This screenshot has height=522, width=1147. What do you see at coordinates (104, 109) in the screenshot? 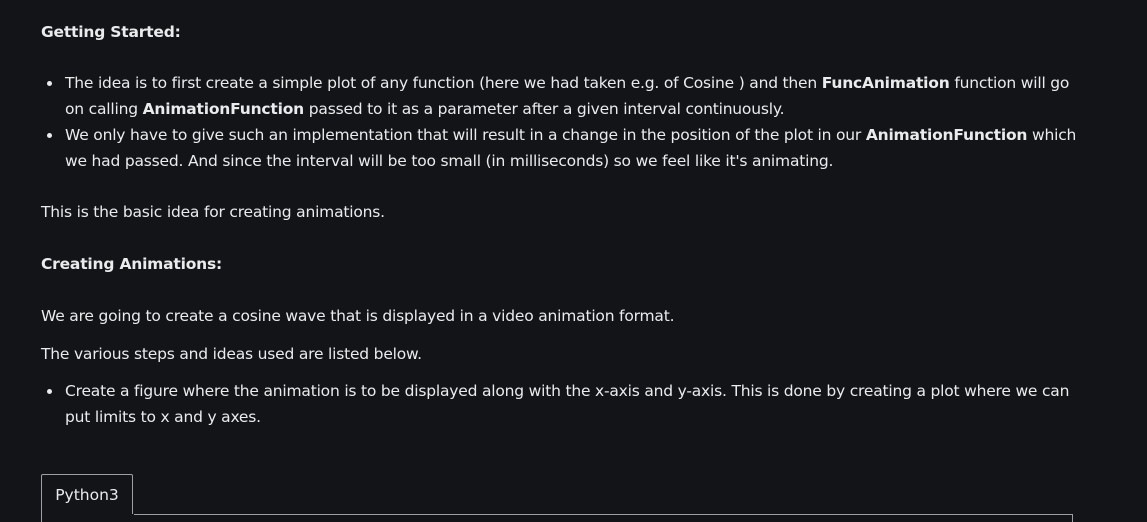
I see `text: on calling` at bounding box center [104, 109].